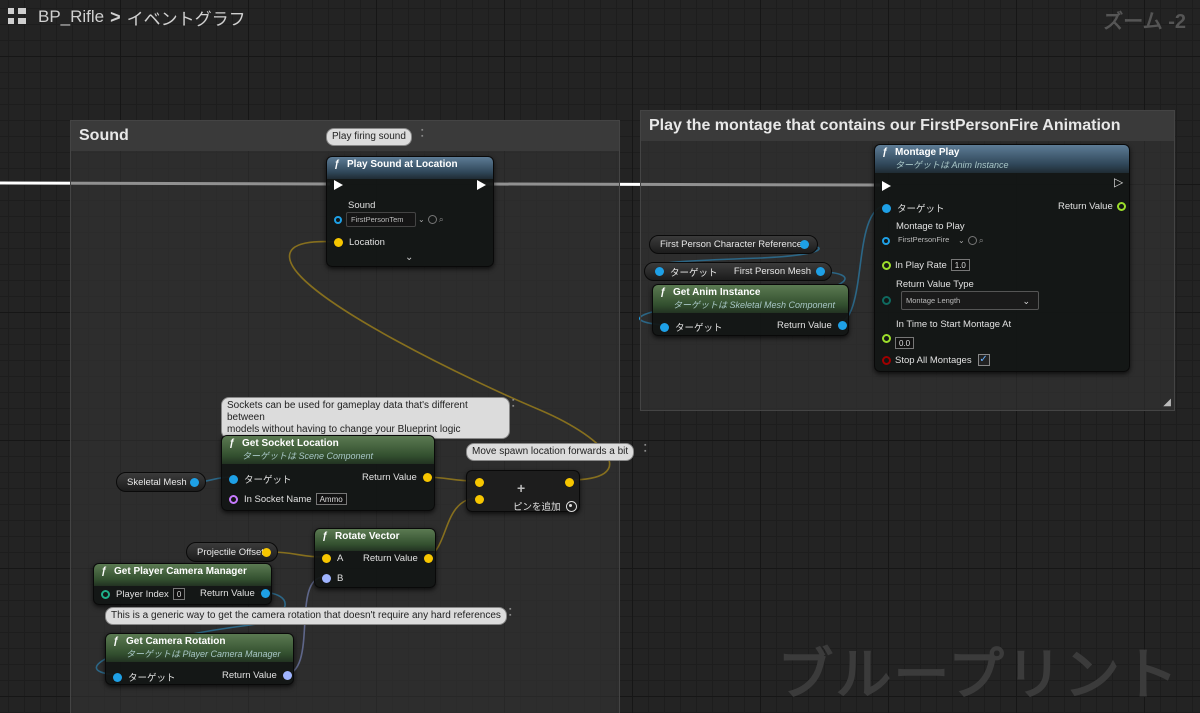  What do you see at coordinates (409, 257) in the screenshot?
I see `expand-chevron-icon: ⌄` at bounding box center [409, 257].